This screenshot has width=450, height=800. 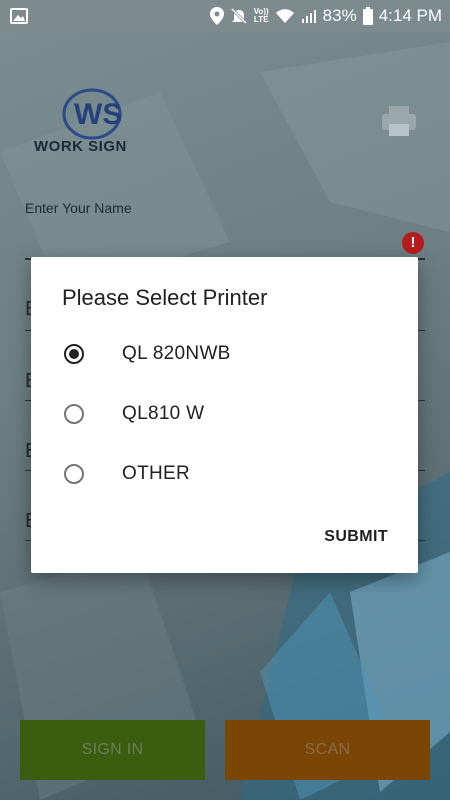 What do you see at coordinates (74, 354) in the screenshot?
I see `radio-selected-icon` at bounding box center [74, 354].